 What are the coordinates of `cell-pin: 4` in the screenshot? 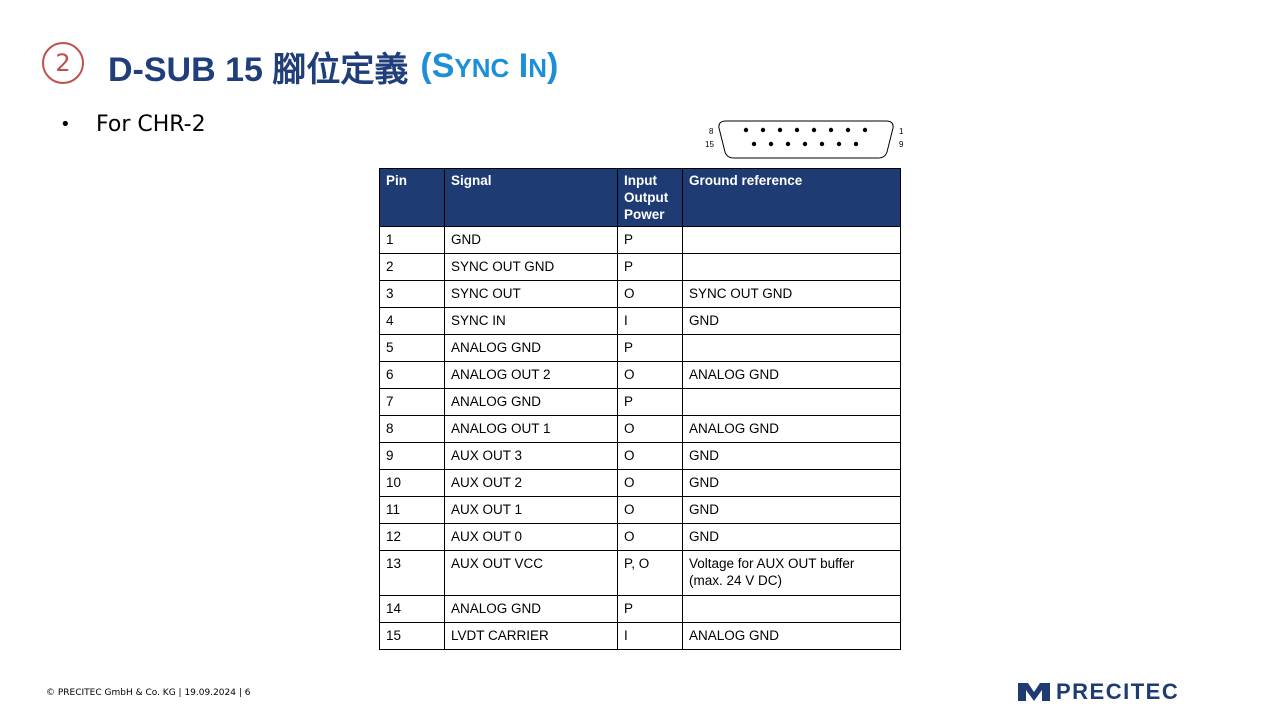 It's located at (412, 321).